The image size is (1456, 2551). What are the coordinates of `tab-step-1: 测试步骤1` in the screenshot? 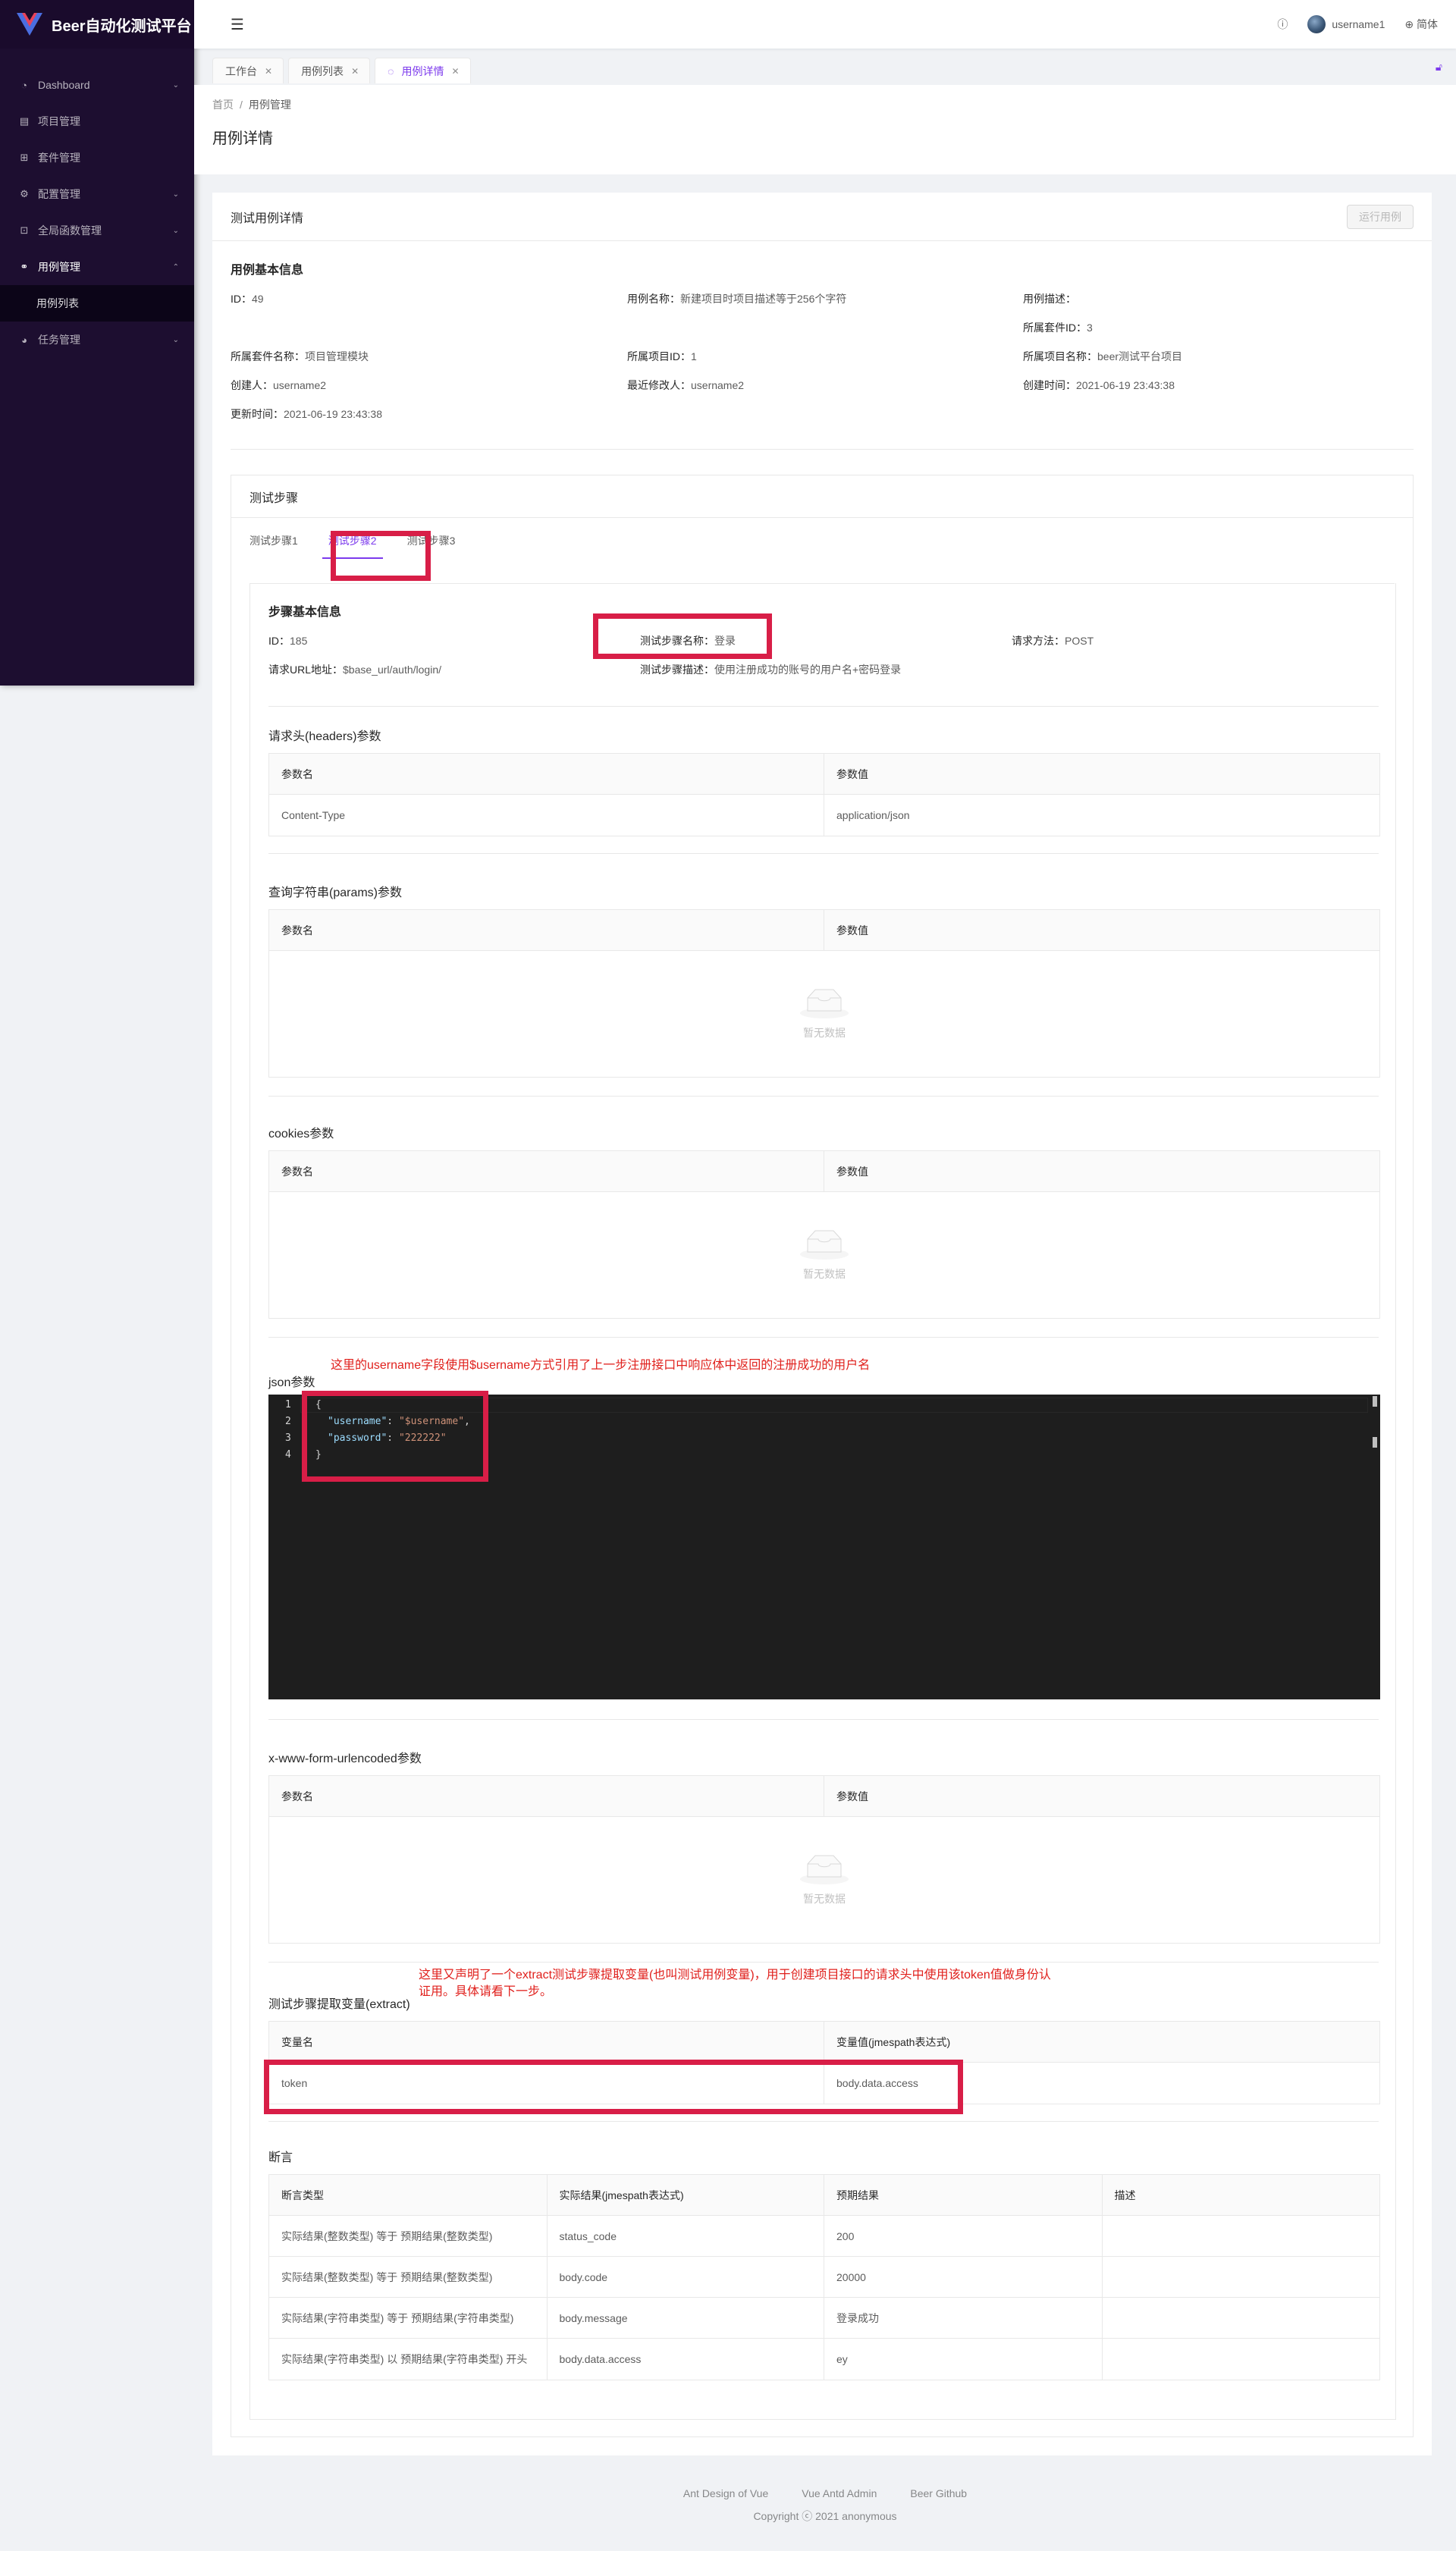 It's located at (273, 546).